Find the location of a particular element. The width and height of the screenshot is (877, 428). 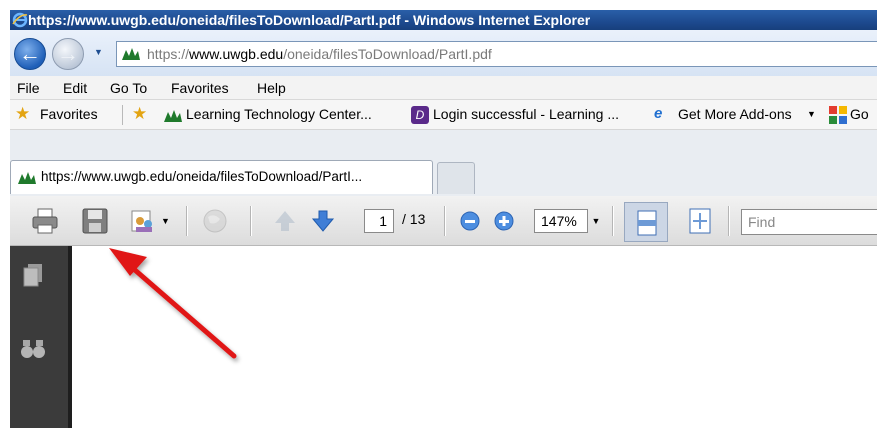

zoom-out-icon is located at coordinates (470, 221).